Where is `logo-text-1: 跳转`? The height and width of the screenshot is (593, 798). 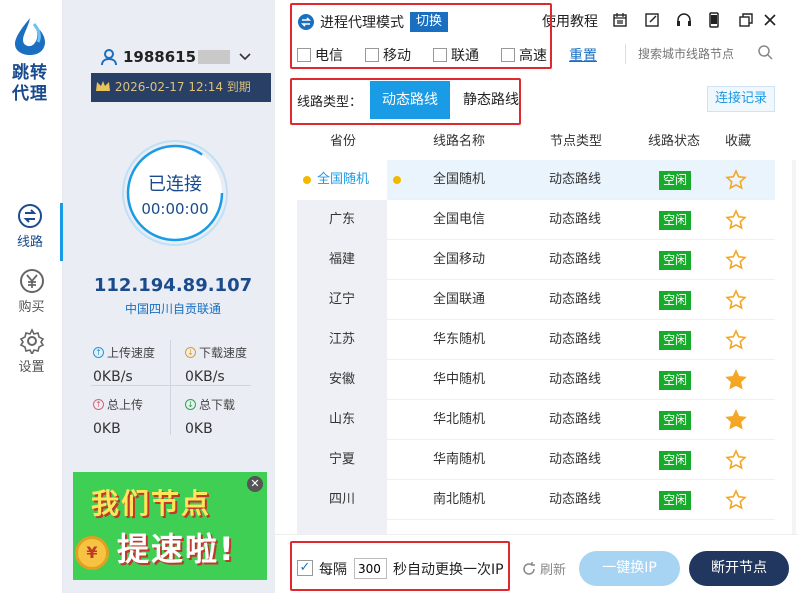
logo-text-1: 跳转 is located at coordinates (30, 73).